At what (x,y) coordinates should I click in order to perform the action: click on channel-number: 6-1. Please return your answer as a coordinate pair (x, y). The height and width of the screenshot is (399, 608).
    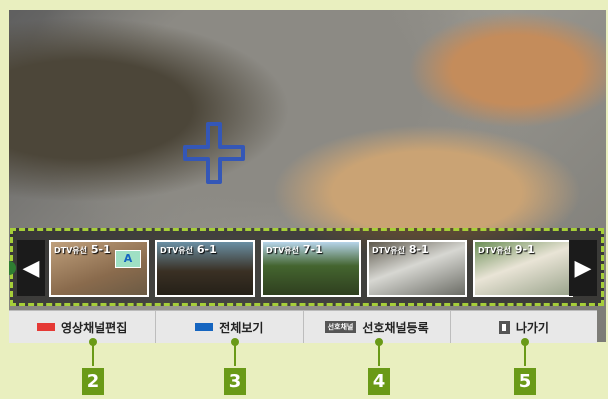
    Looking at the image, I should click on (206, 249).